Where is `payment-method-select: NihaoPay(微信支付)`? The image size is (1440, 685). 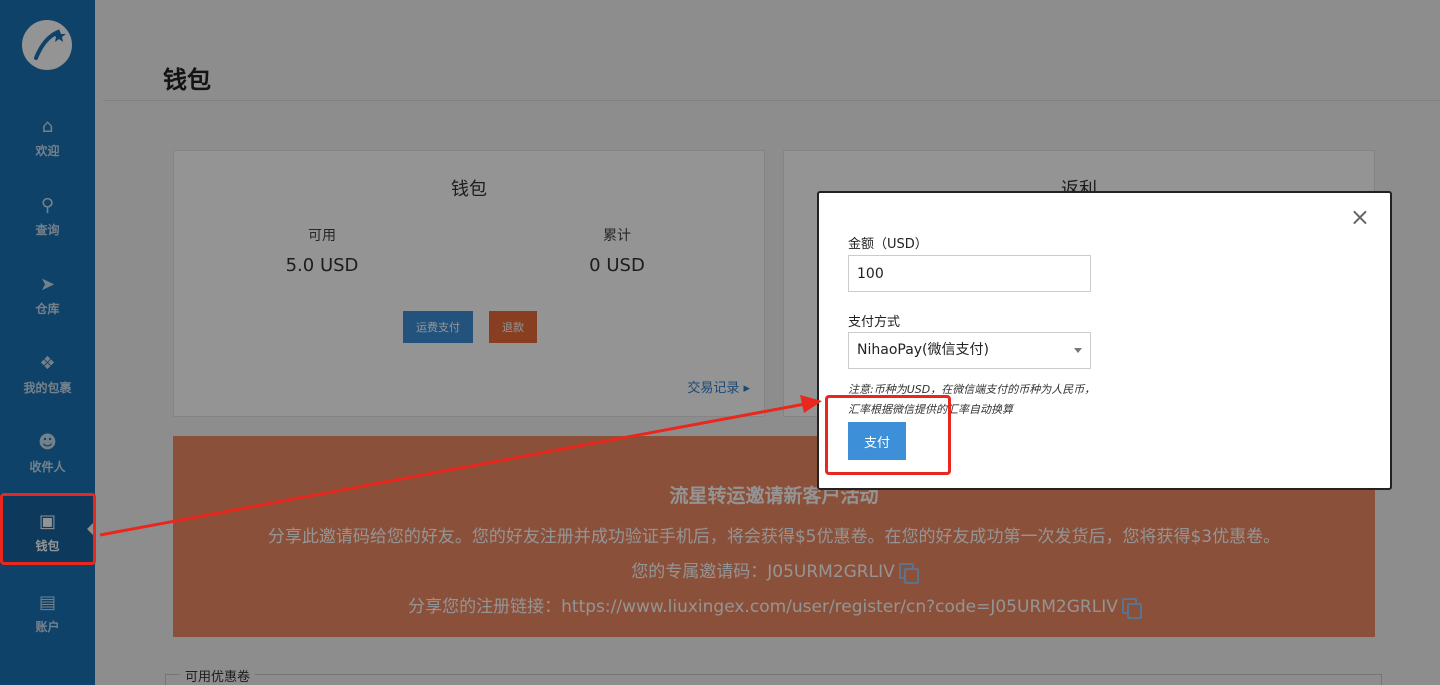 payment-method-select: NihaoPay(微信支付) is located at coordinates (969, 350).